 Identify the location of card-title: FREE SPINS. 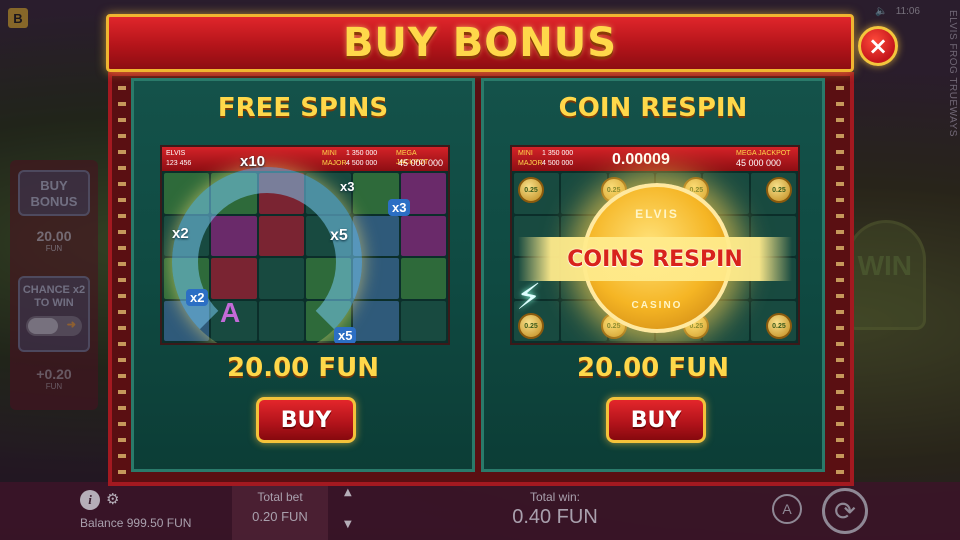
(303, 108).